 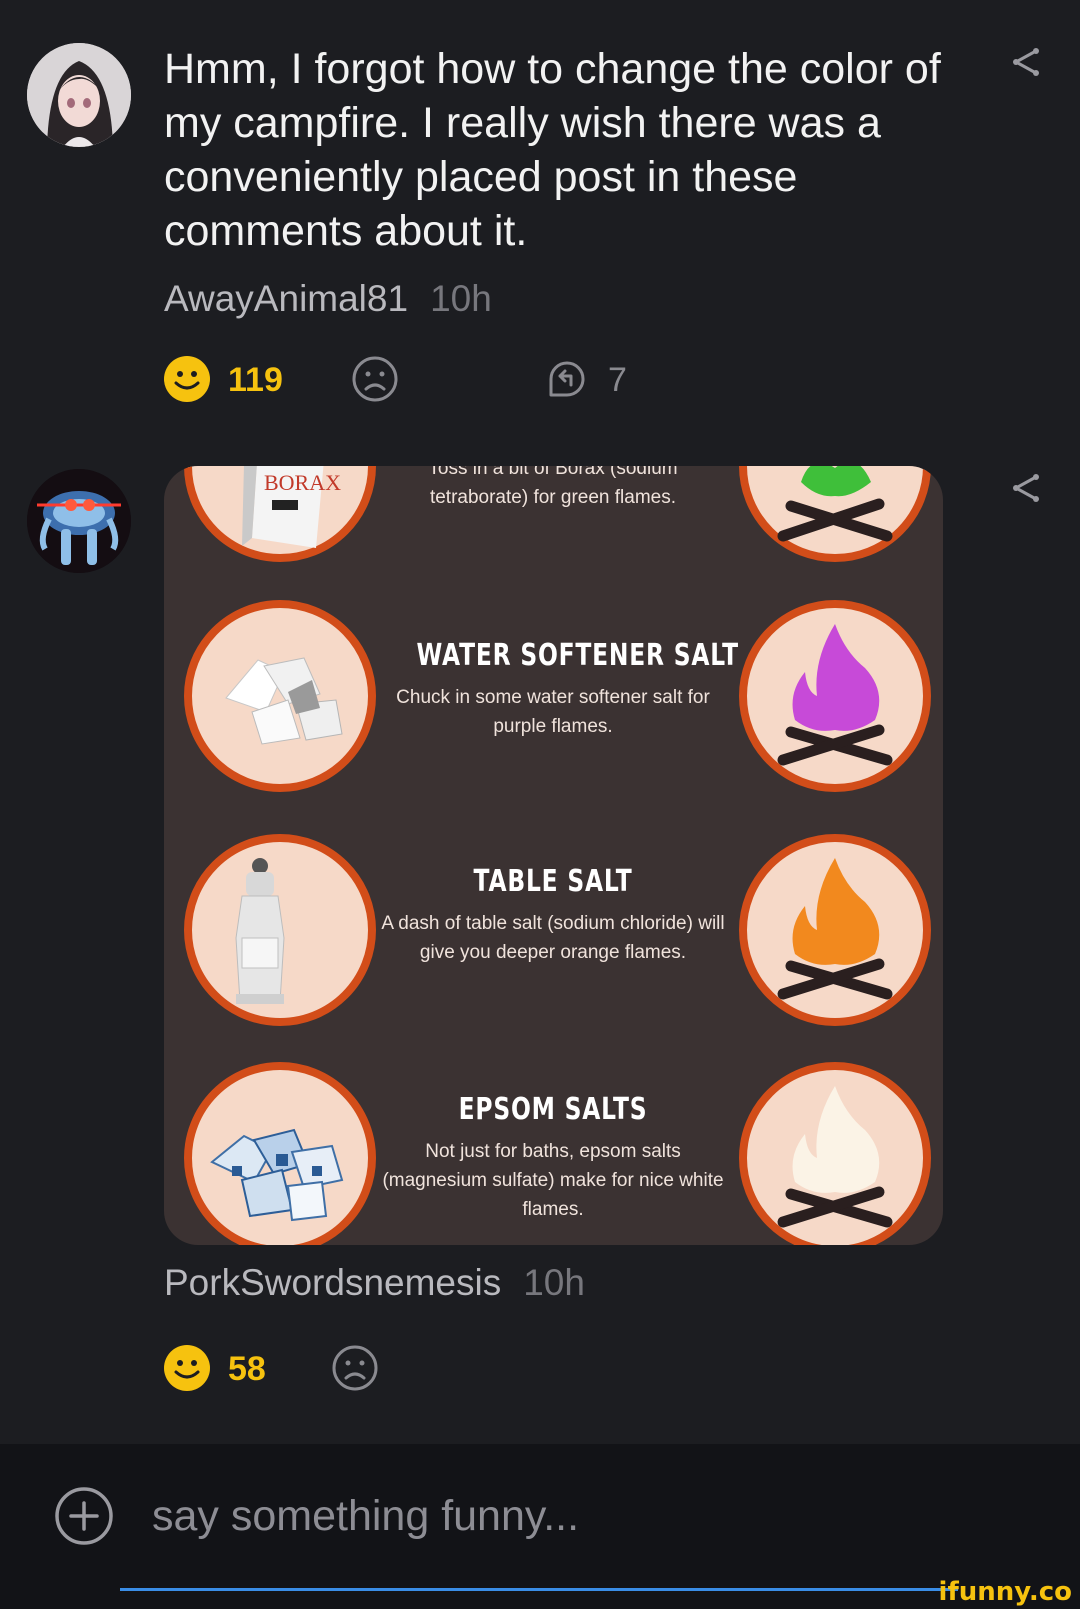 What do you see at coordinates (553, 881) in the screenshot?
I see `row-title: TABLE SALT` at bounding box center [553, 881].